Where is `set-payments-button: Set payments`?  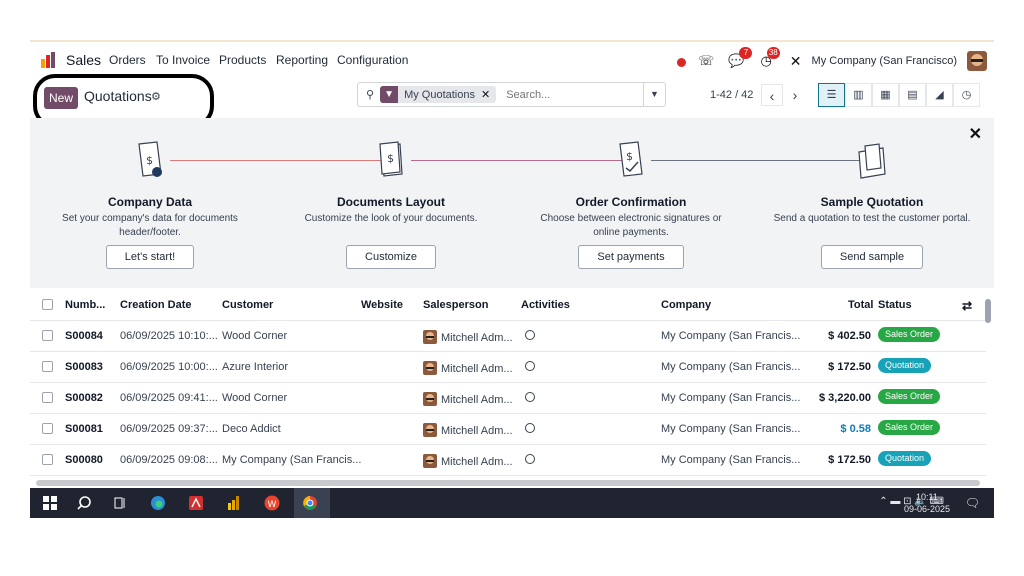 set-payments-button: Set payments is located at coordinates (631, 257).